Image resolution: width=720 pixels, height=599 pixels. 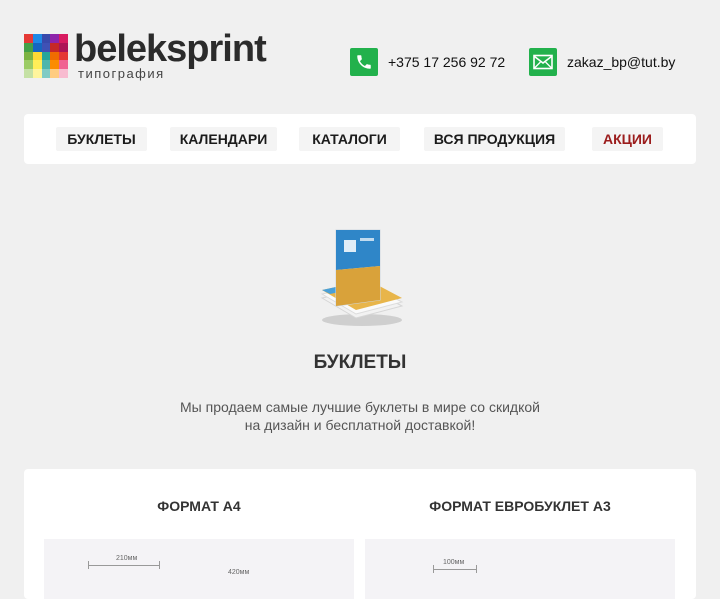 What do you see at coordinates (199, 569) in the screenshot?
I see `format-a4-card: 210мм 420мм` at bounding box center [199, 569].